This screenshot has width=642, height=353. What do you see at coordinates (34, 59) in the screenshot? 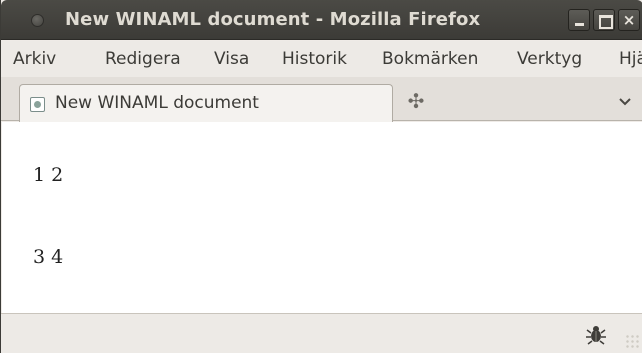
I see `menu-arkiv: Arkiv` at bounding box center [34, 59].